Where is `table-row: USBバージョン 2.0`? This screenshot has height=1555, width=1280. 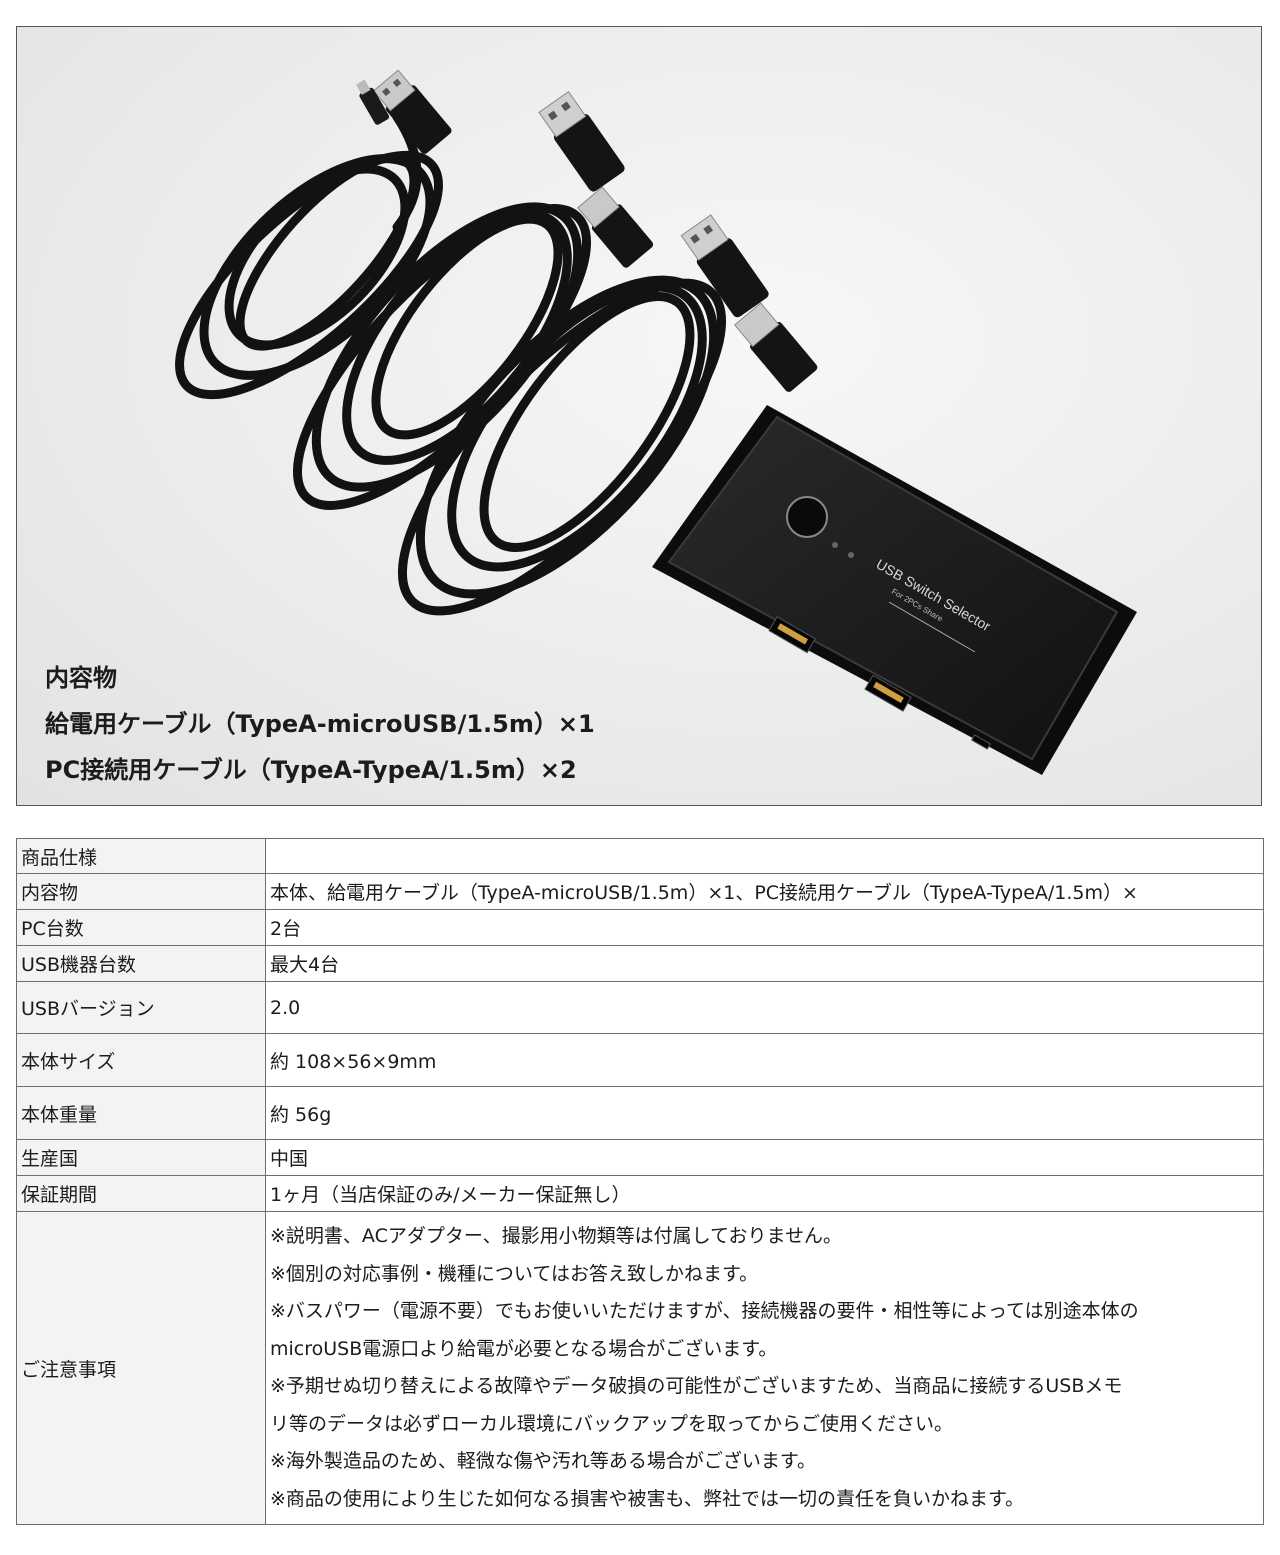 table-row: USBバージョン 2.0 is located at coordinates (640, 1007).